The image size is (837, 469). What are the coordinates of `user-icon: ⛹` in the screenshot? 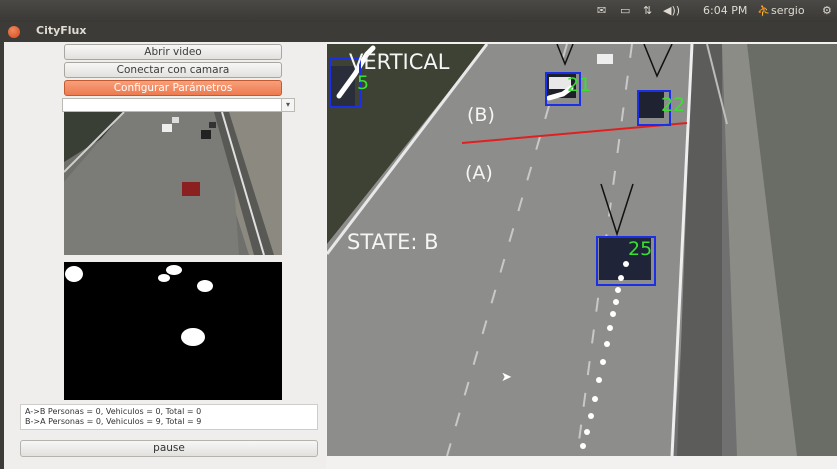 It's located at (764, 10).